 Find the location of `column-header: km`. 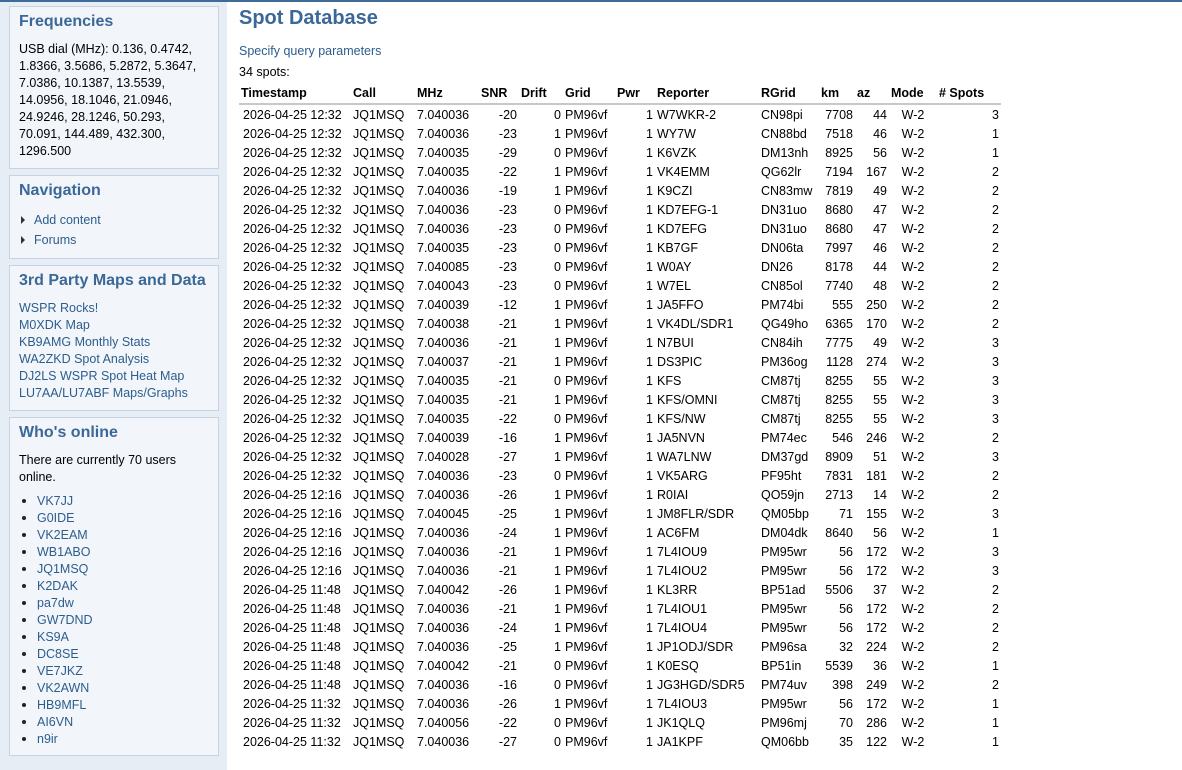

column-header: km is located at coordinates (837, 93).